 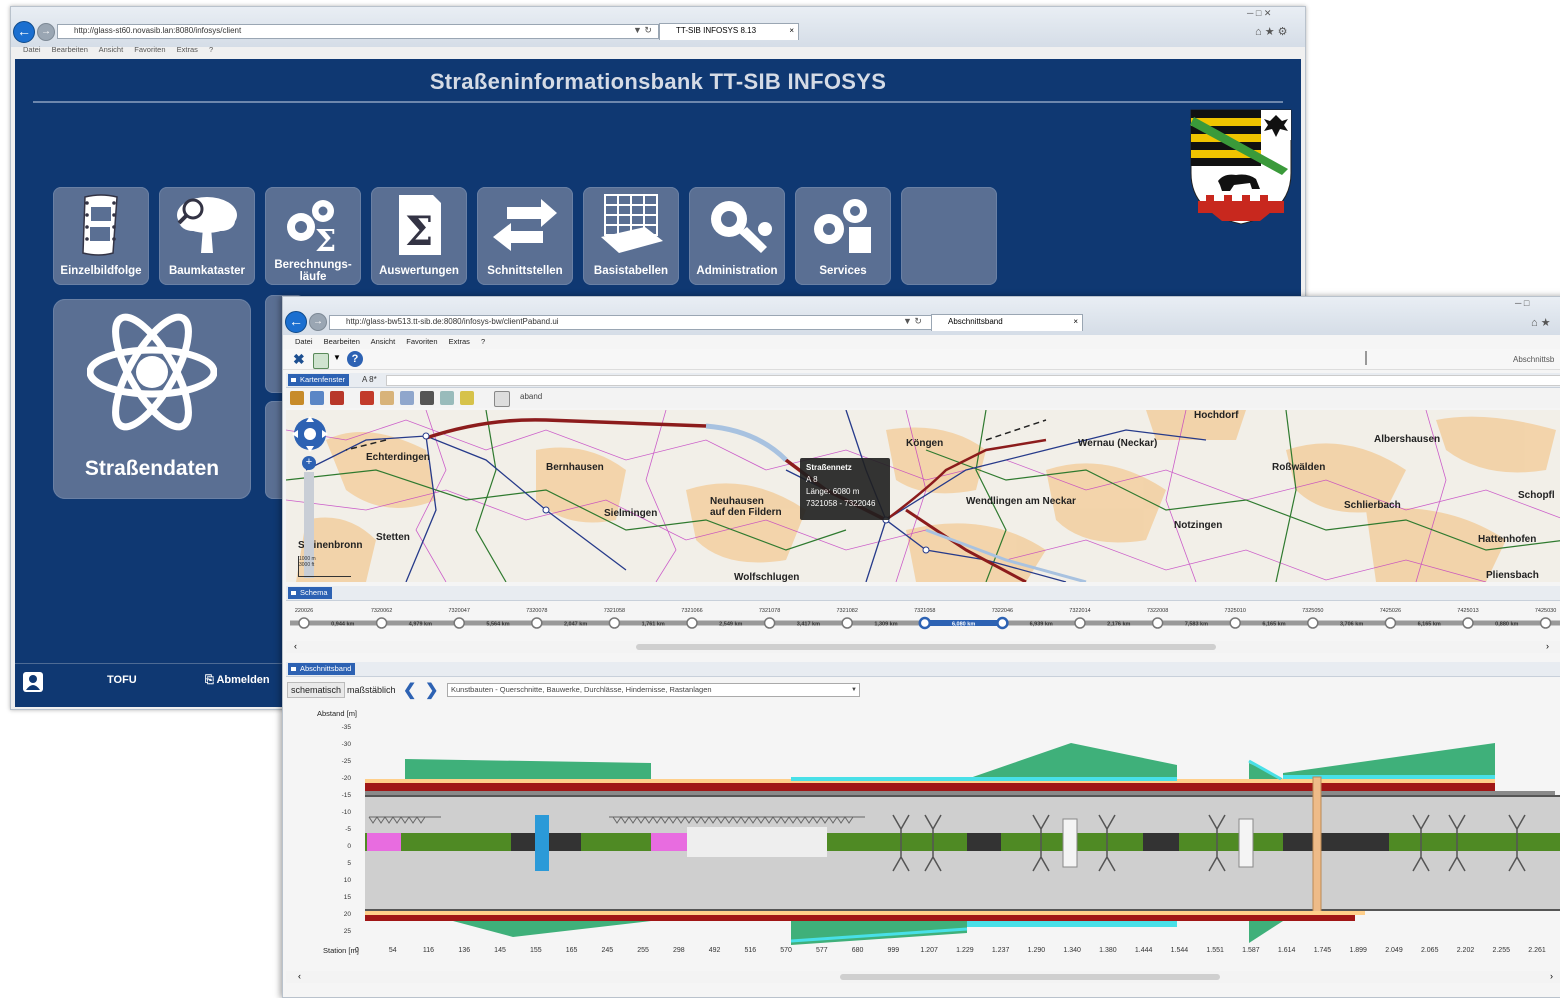 What do you see at coordinates (319, 380) in the screenshot?
I see `tab-kartenfenster: Kartenfenster` at bounding box center [319, 380].